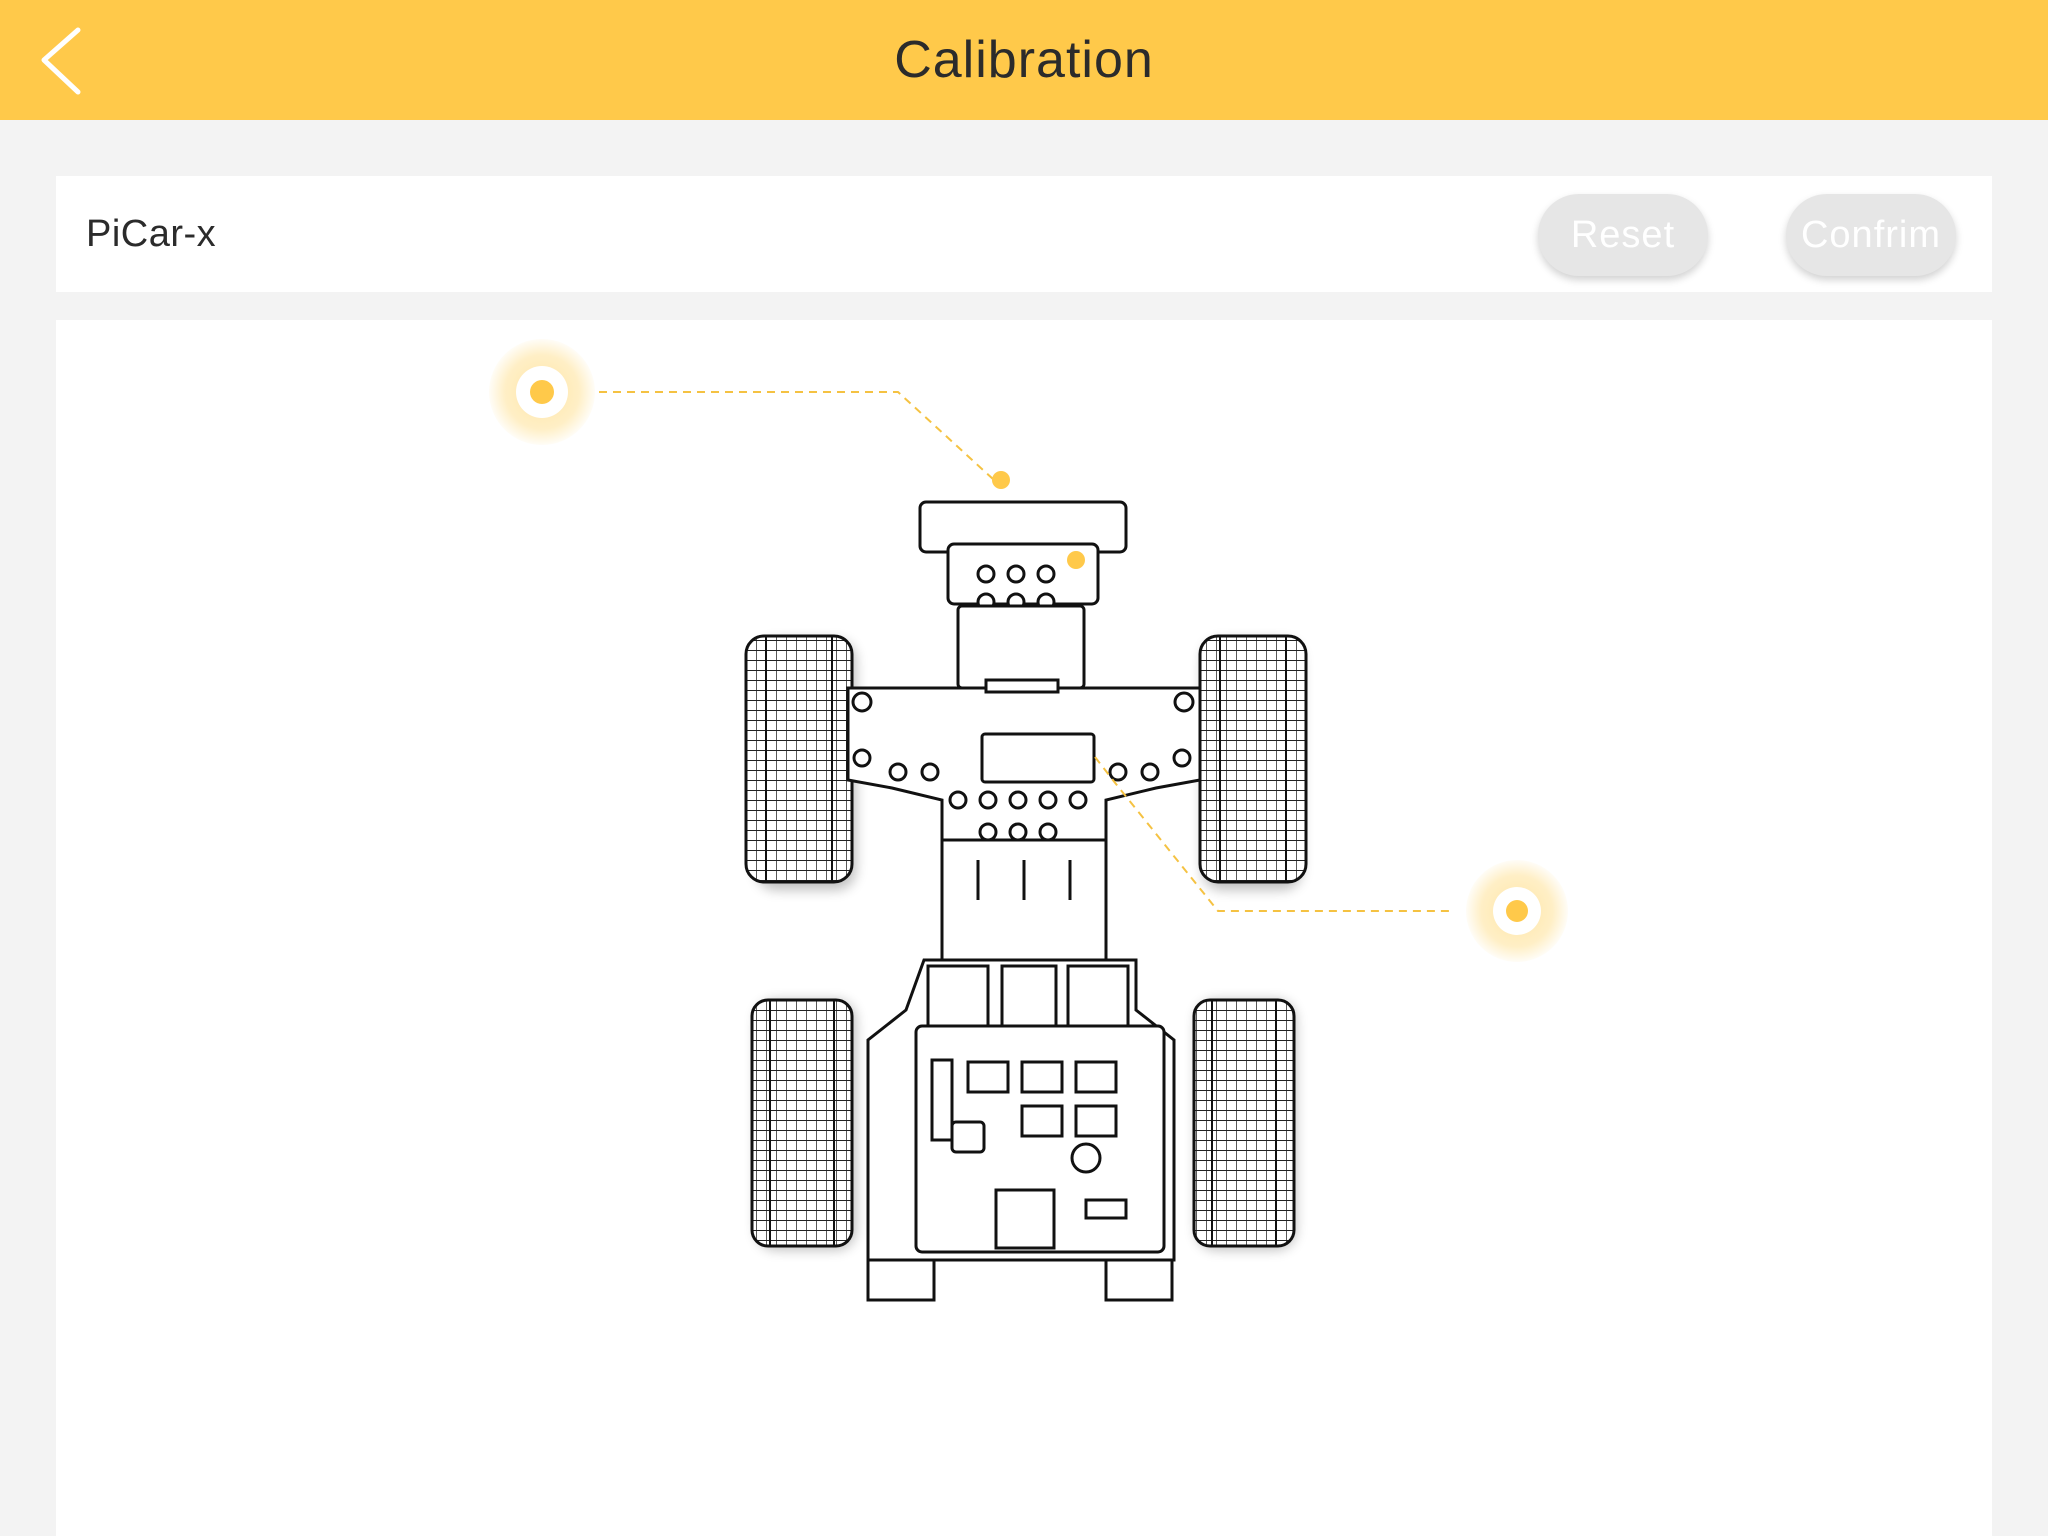  What do you see at coordinates (1253, 759) in the screenshot?
I see `front-right-wheel` at bounding box center [1253, 759].